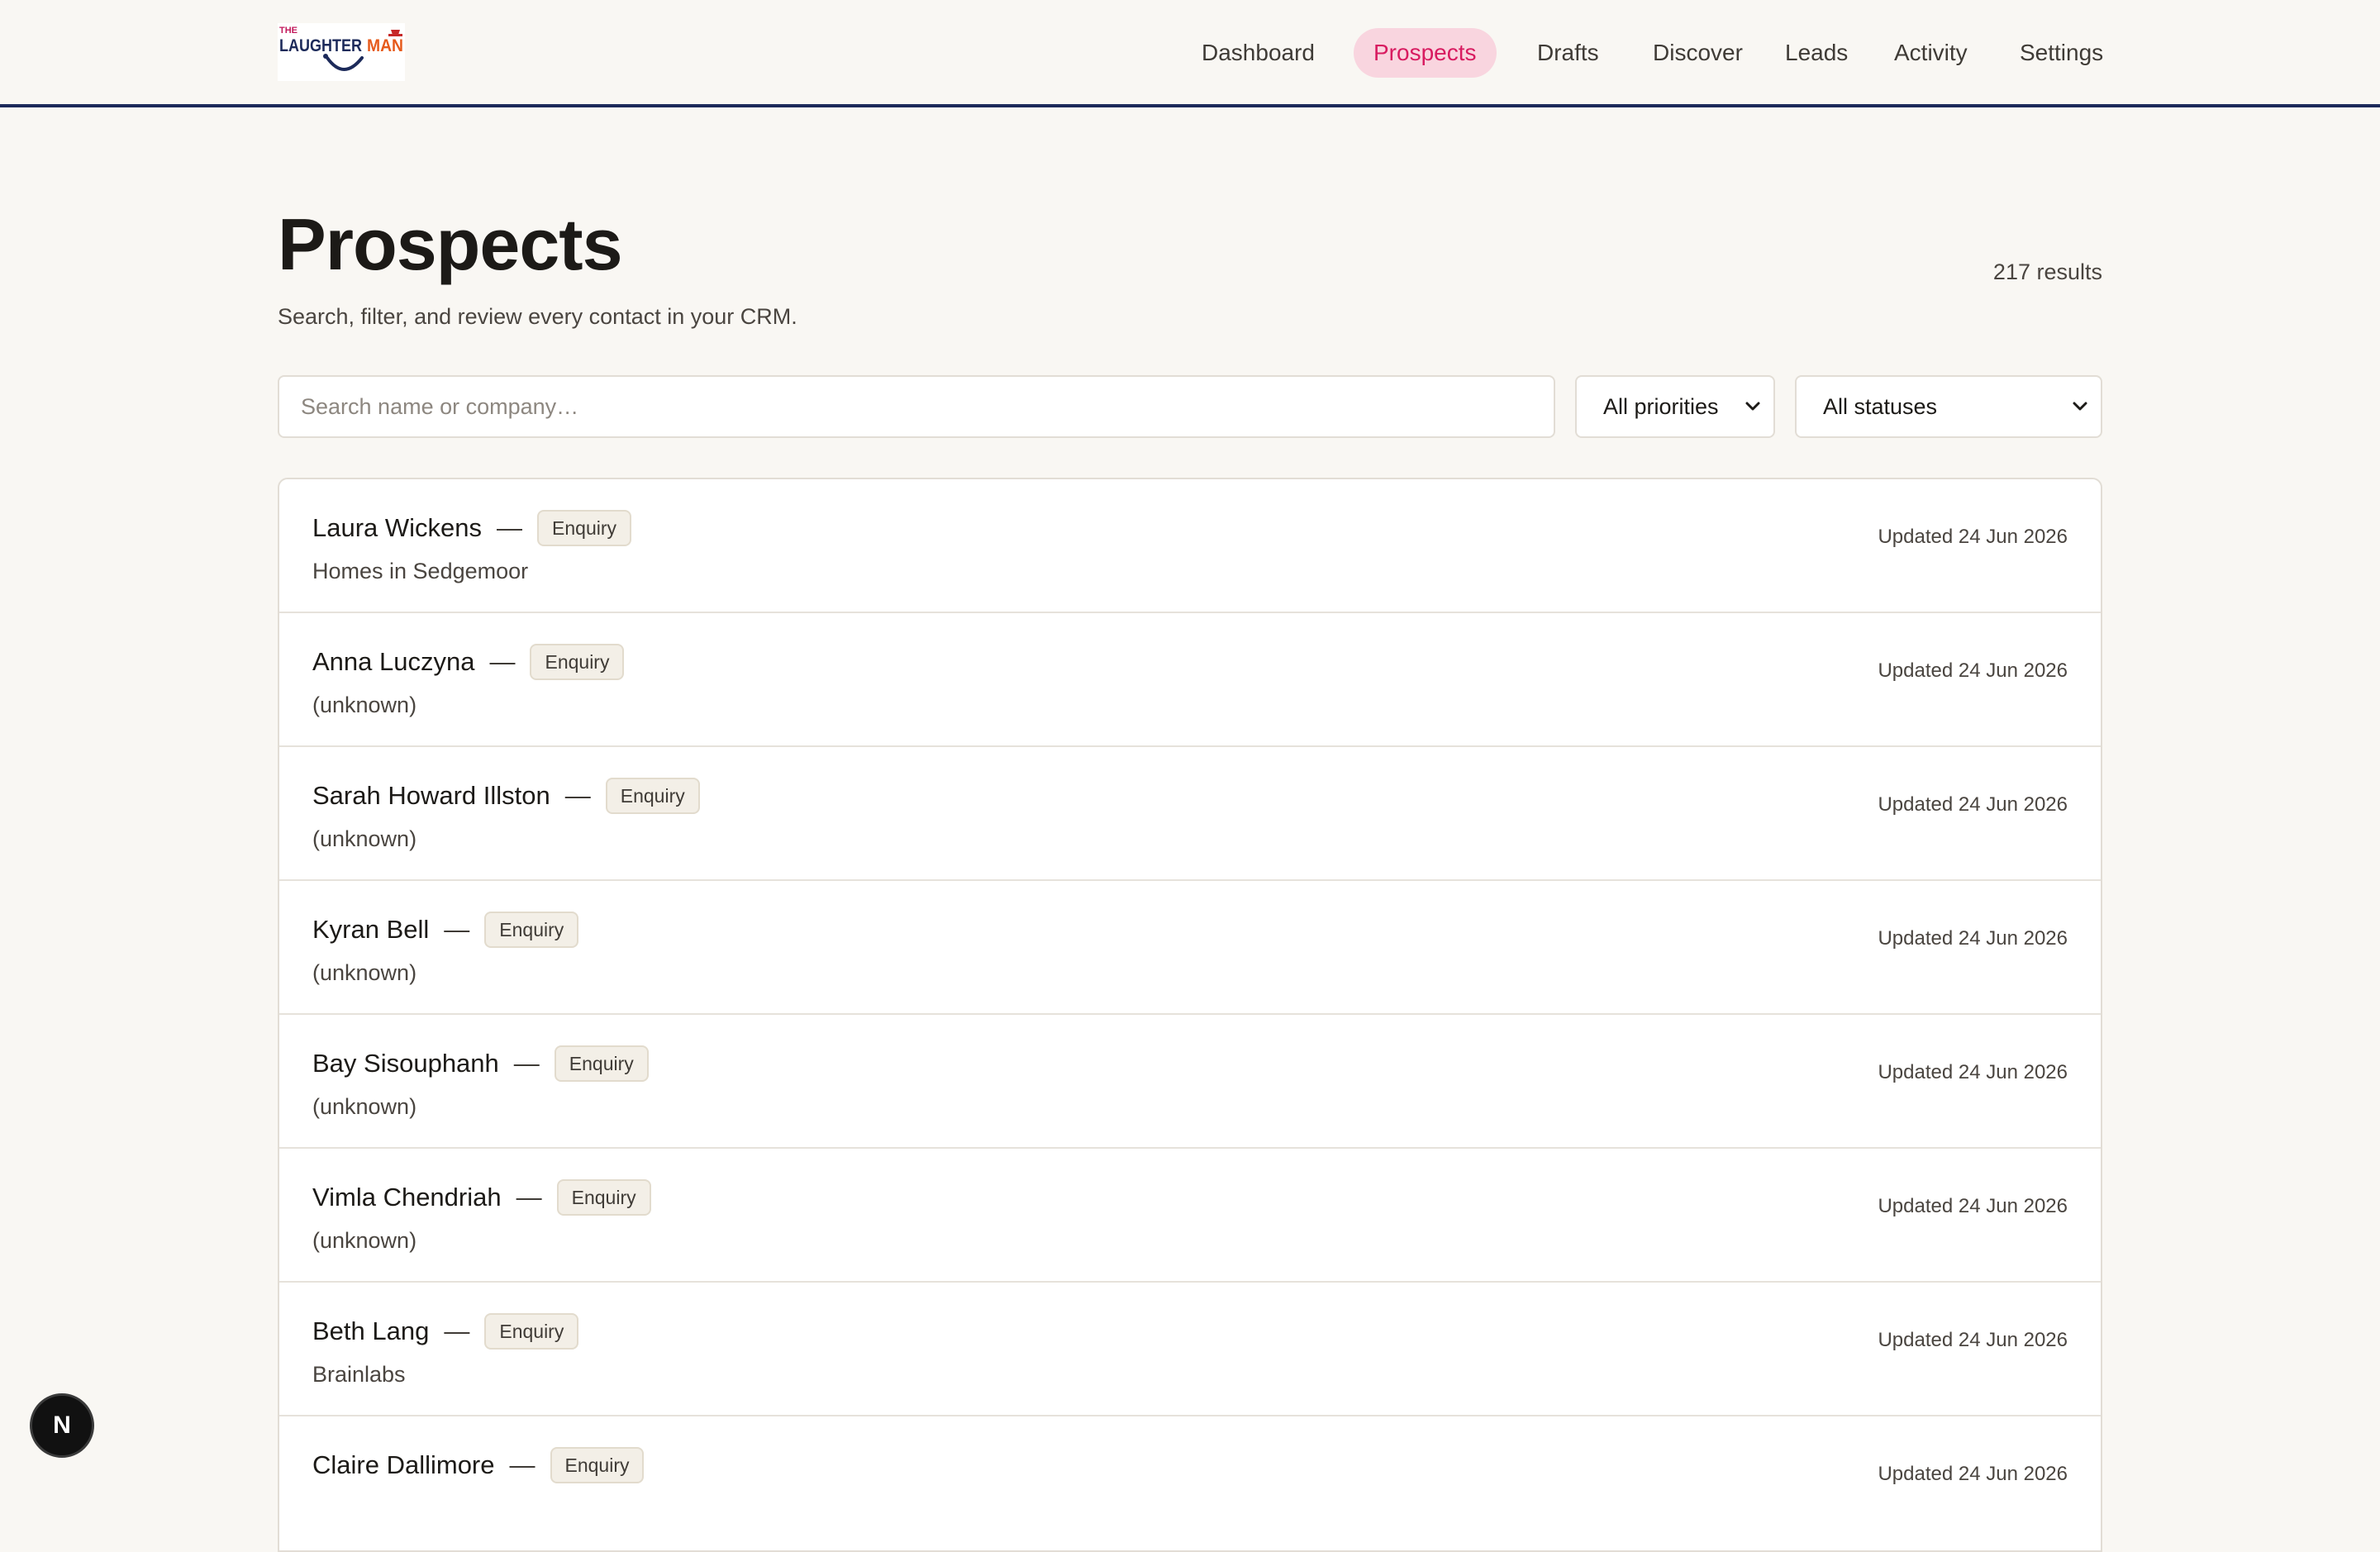 Image resolution: width=2380 pixels, height=1552 pixels. I want to click on nav-activity: Activity, so click(1930, 53).